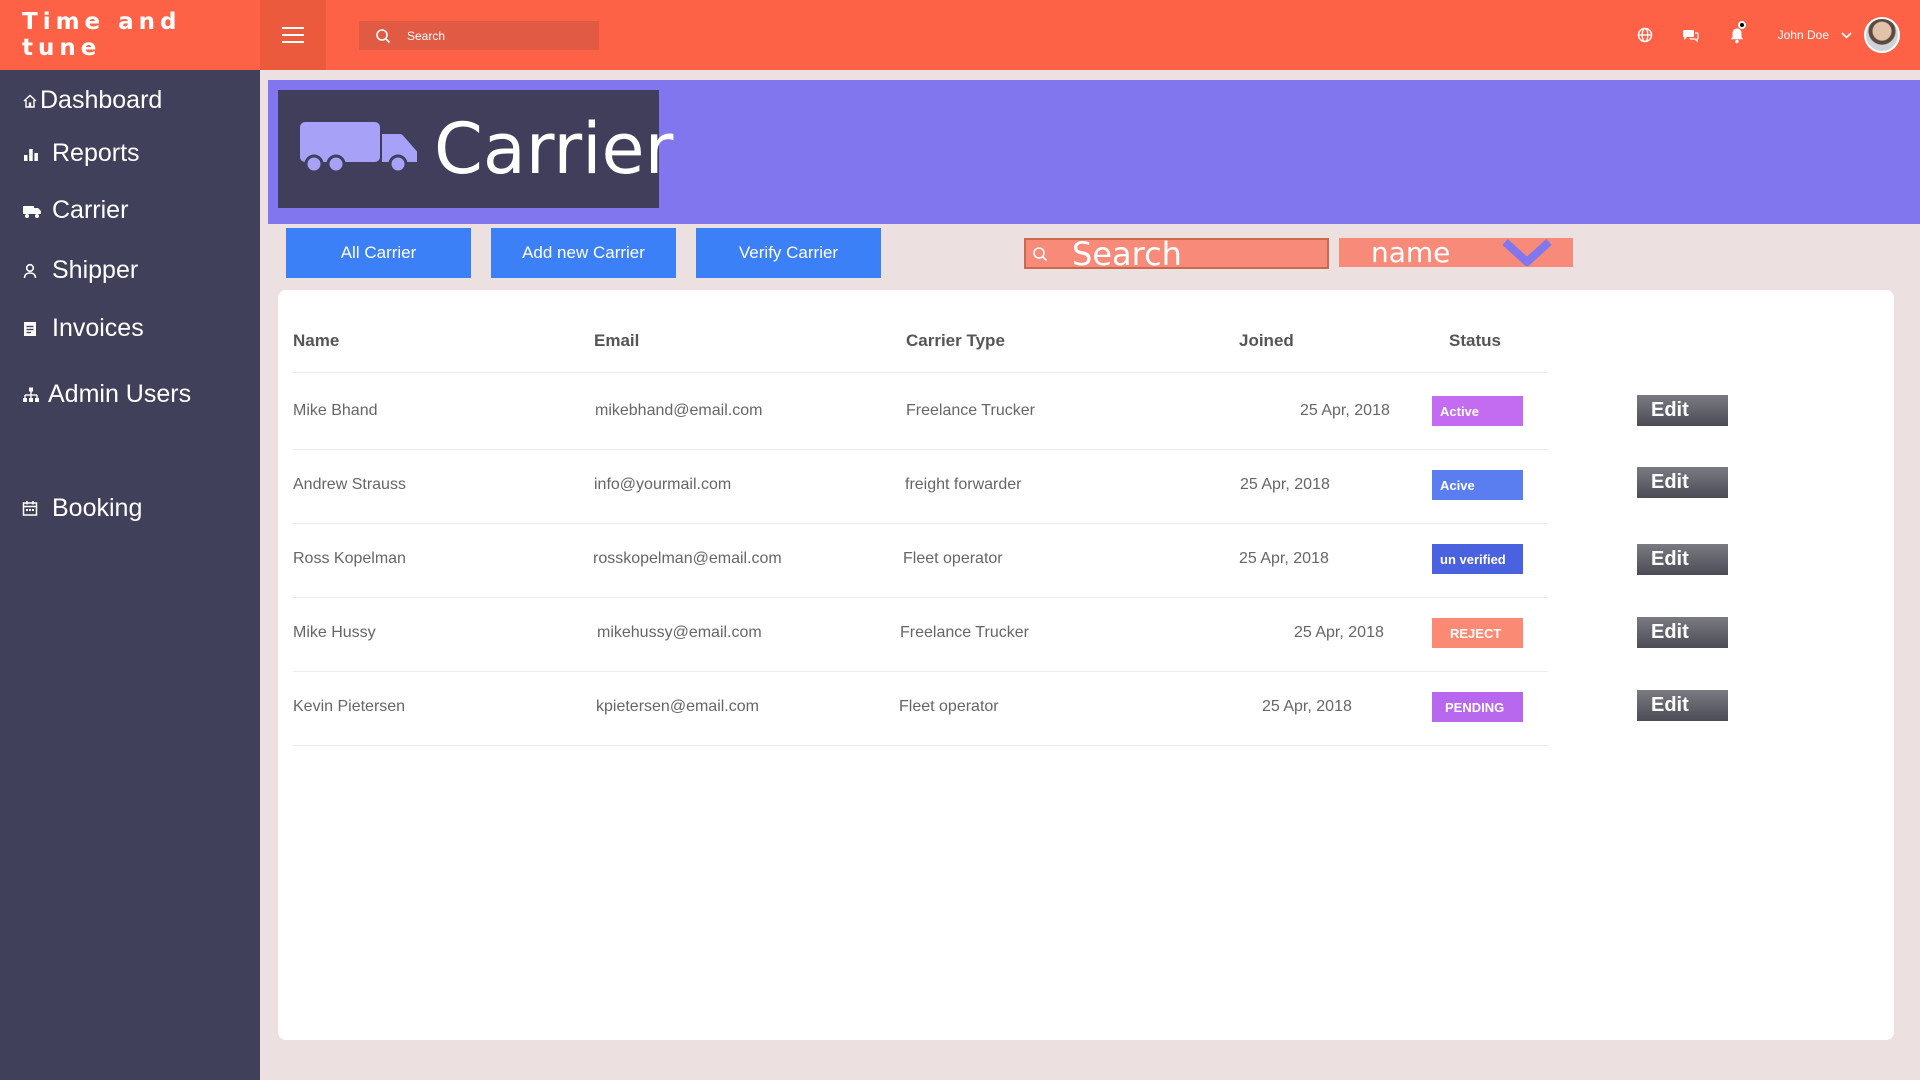  I want to click on chat-icon, so click(1691, 36).